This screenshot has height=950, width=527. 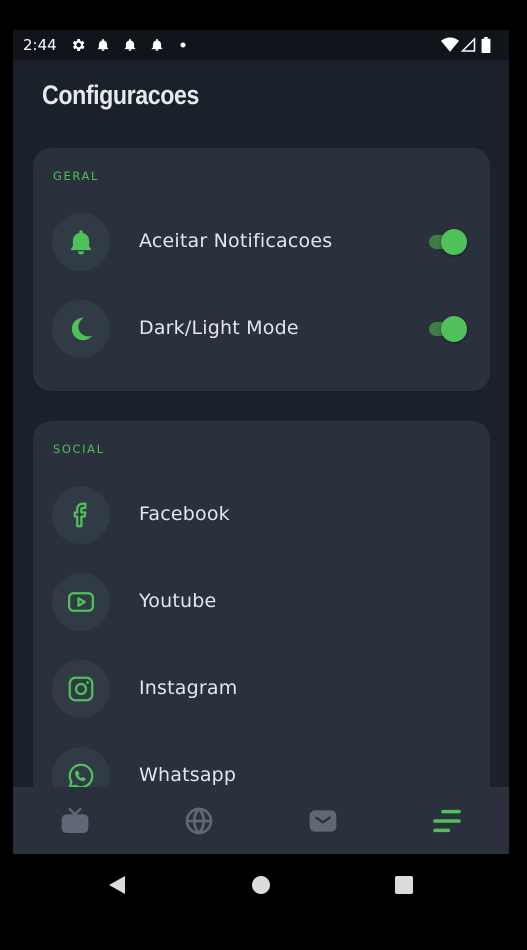 I want to click on nav-item-menu, so click(x=447, y=821).